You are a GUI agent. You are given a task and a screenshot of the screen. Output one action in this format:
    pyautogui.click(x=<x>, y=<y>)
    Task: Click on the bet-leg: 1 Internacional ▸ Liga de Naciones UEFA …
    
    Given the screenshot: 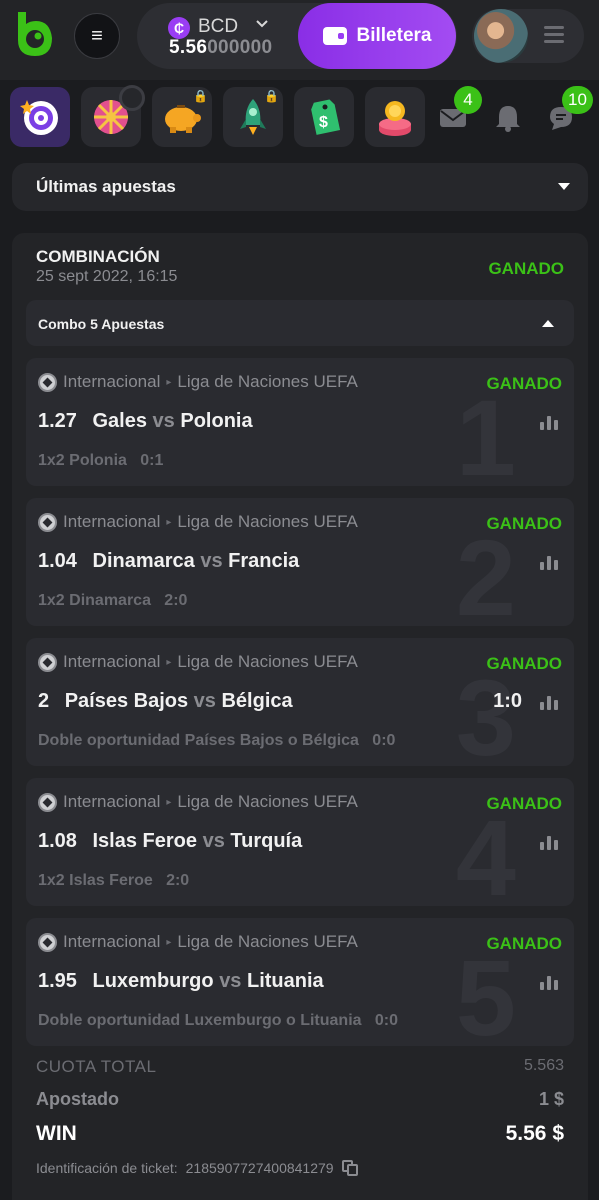 What is the action you would take?
    pyautogui.click(x=300, y=422)
    